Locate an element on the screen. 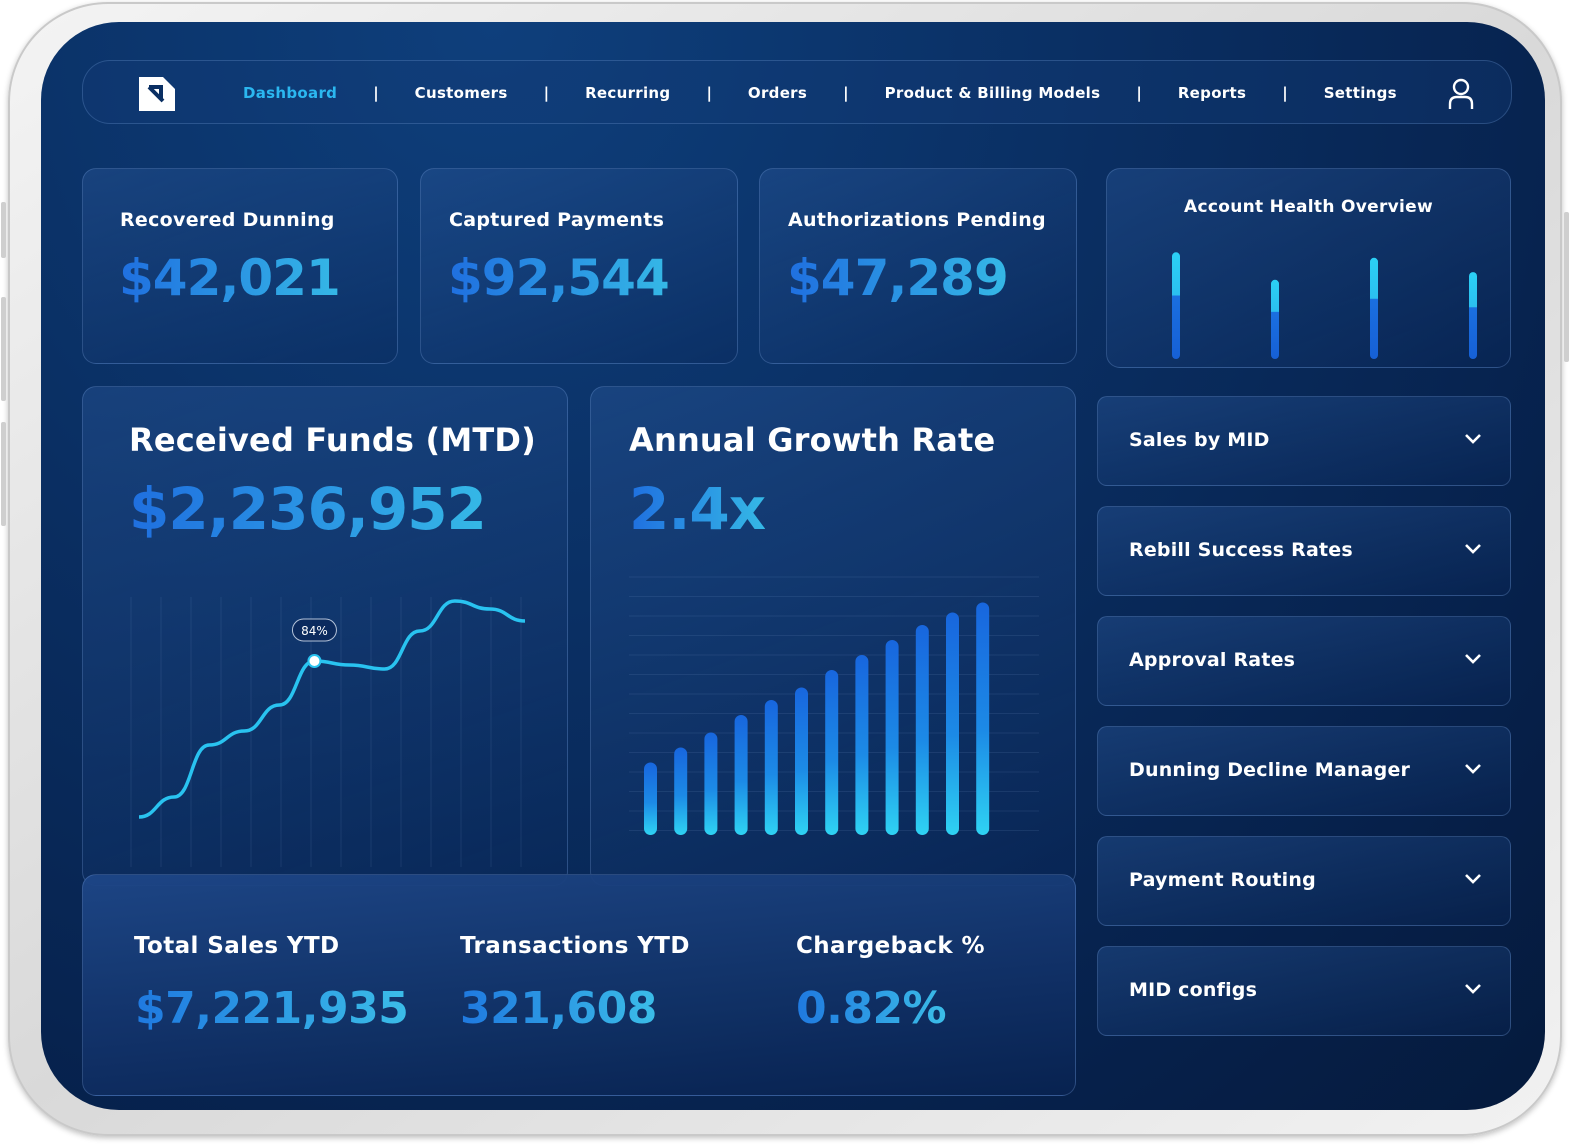 The height and width of the screenshot is (1144, 1580). stat-card-captured-payments: Captured Payments $92,544 is located at coordinates (579, 266).